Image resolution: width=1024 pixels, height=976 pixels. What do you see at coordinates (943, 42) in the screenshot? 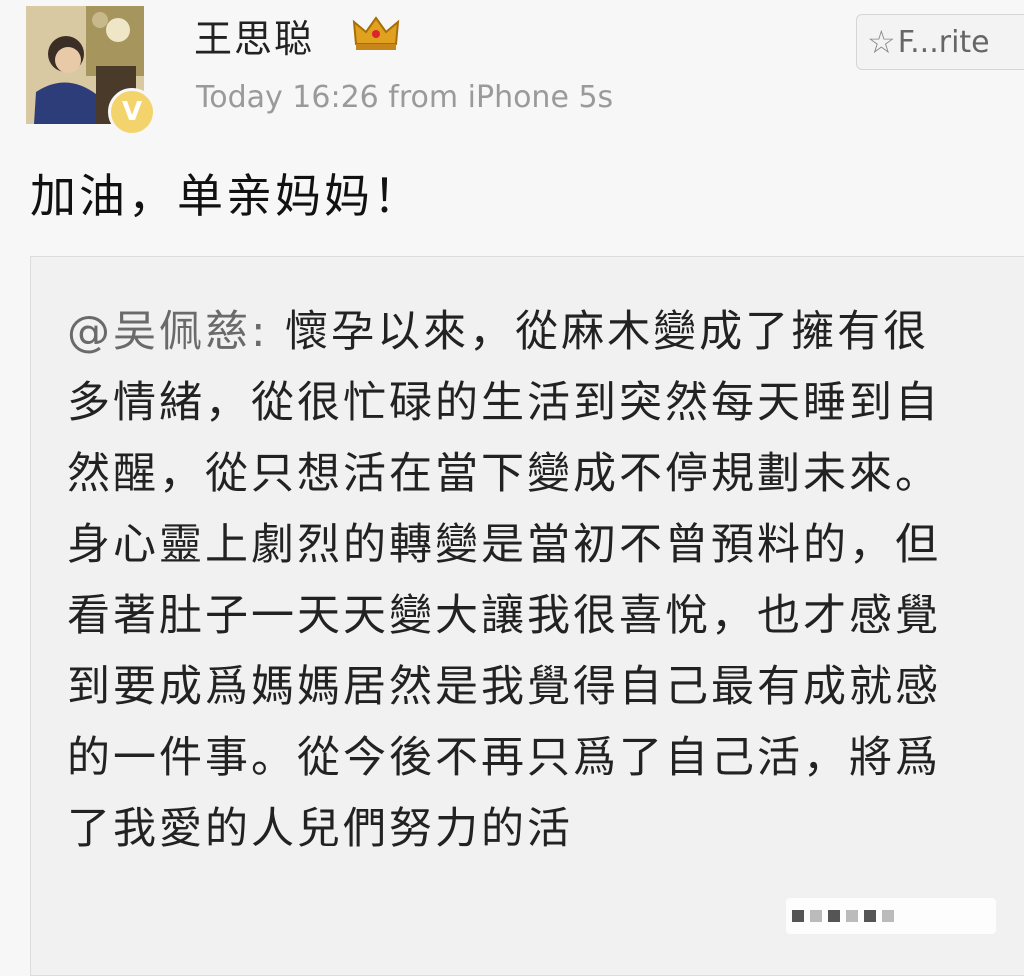
I see `favorite-label: F...rite` at bounding box center [943, 42].